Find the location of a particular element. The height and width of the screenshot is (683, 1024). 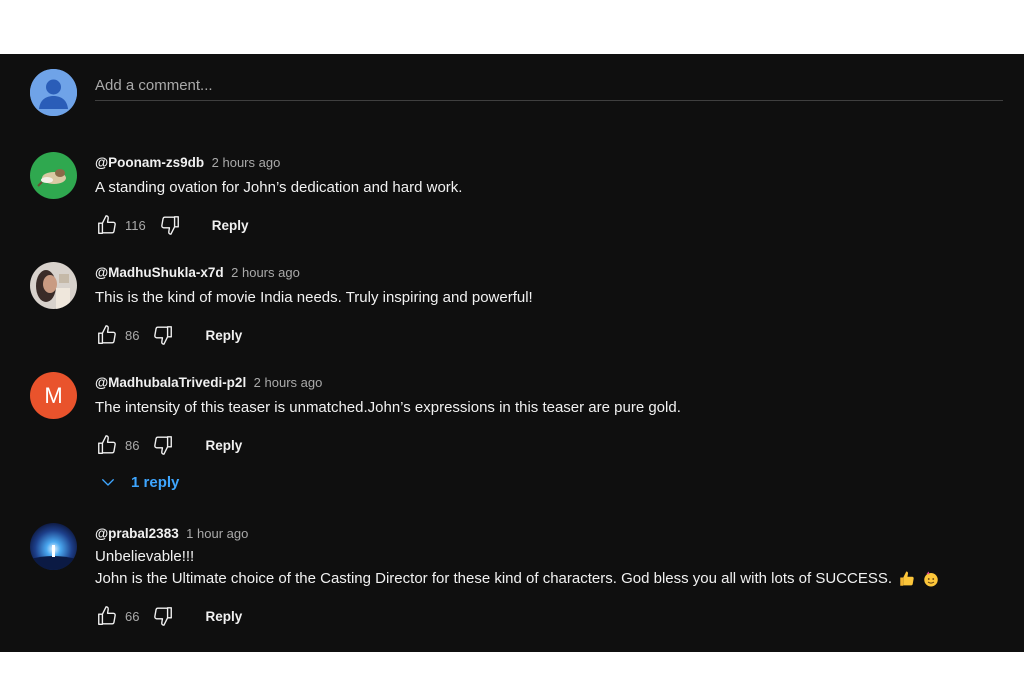

avatar-initial: M is located at coordinates (53, 395).